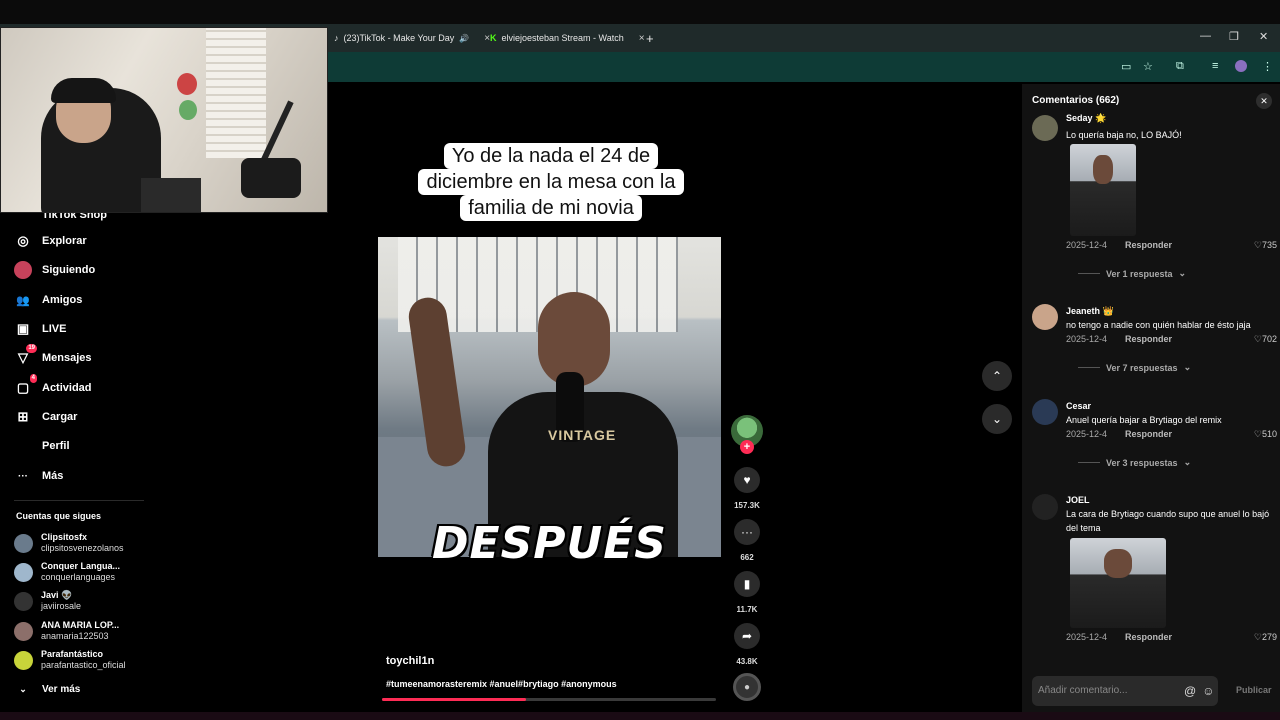 Image resolution: width=1280 pixels, height=720 pixels. Describe the element at coordinates (747, 661) in the screenshot. I see `share-count: 43.8K` at that location.